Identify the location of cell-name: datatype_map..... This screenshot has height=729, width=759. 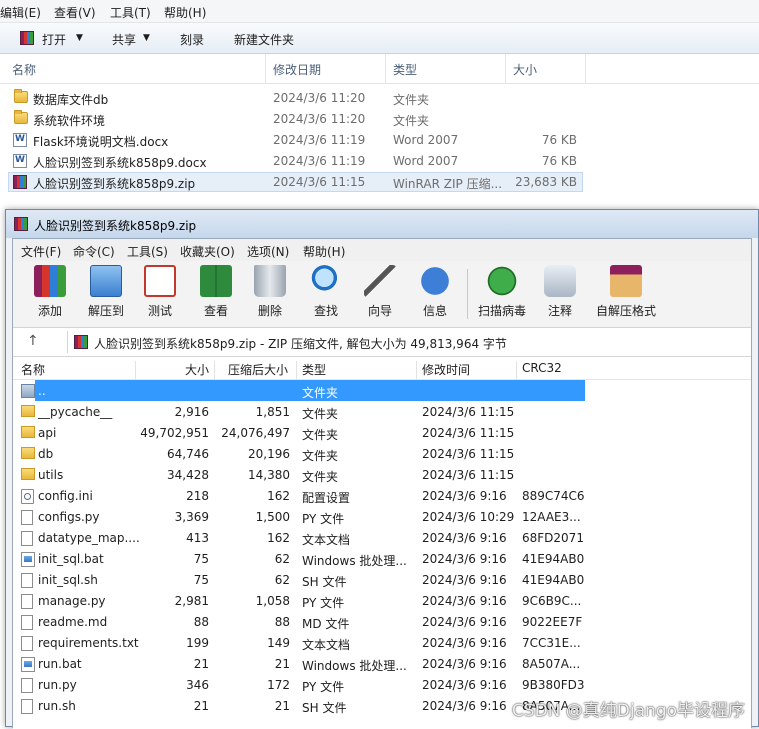
(89, 538).